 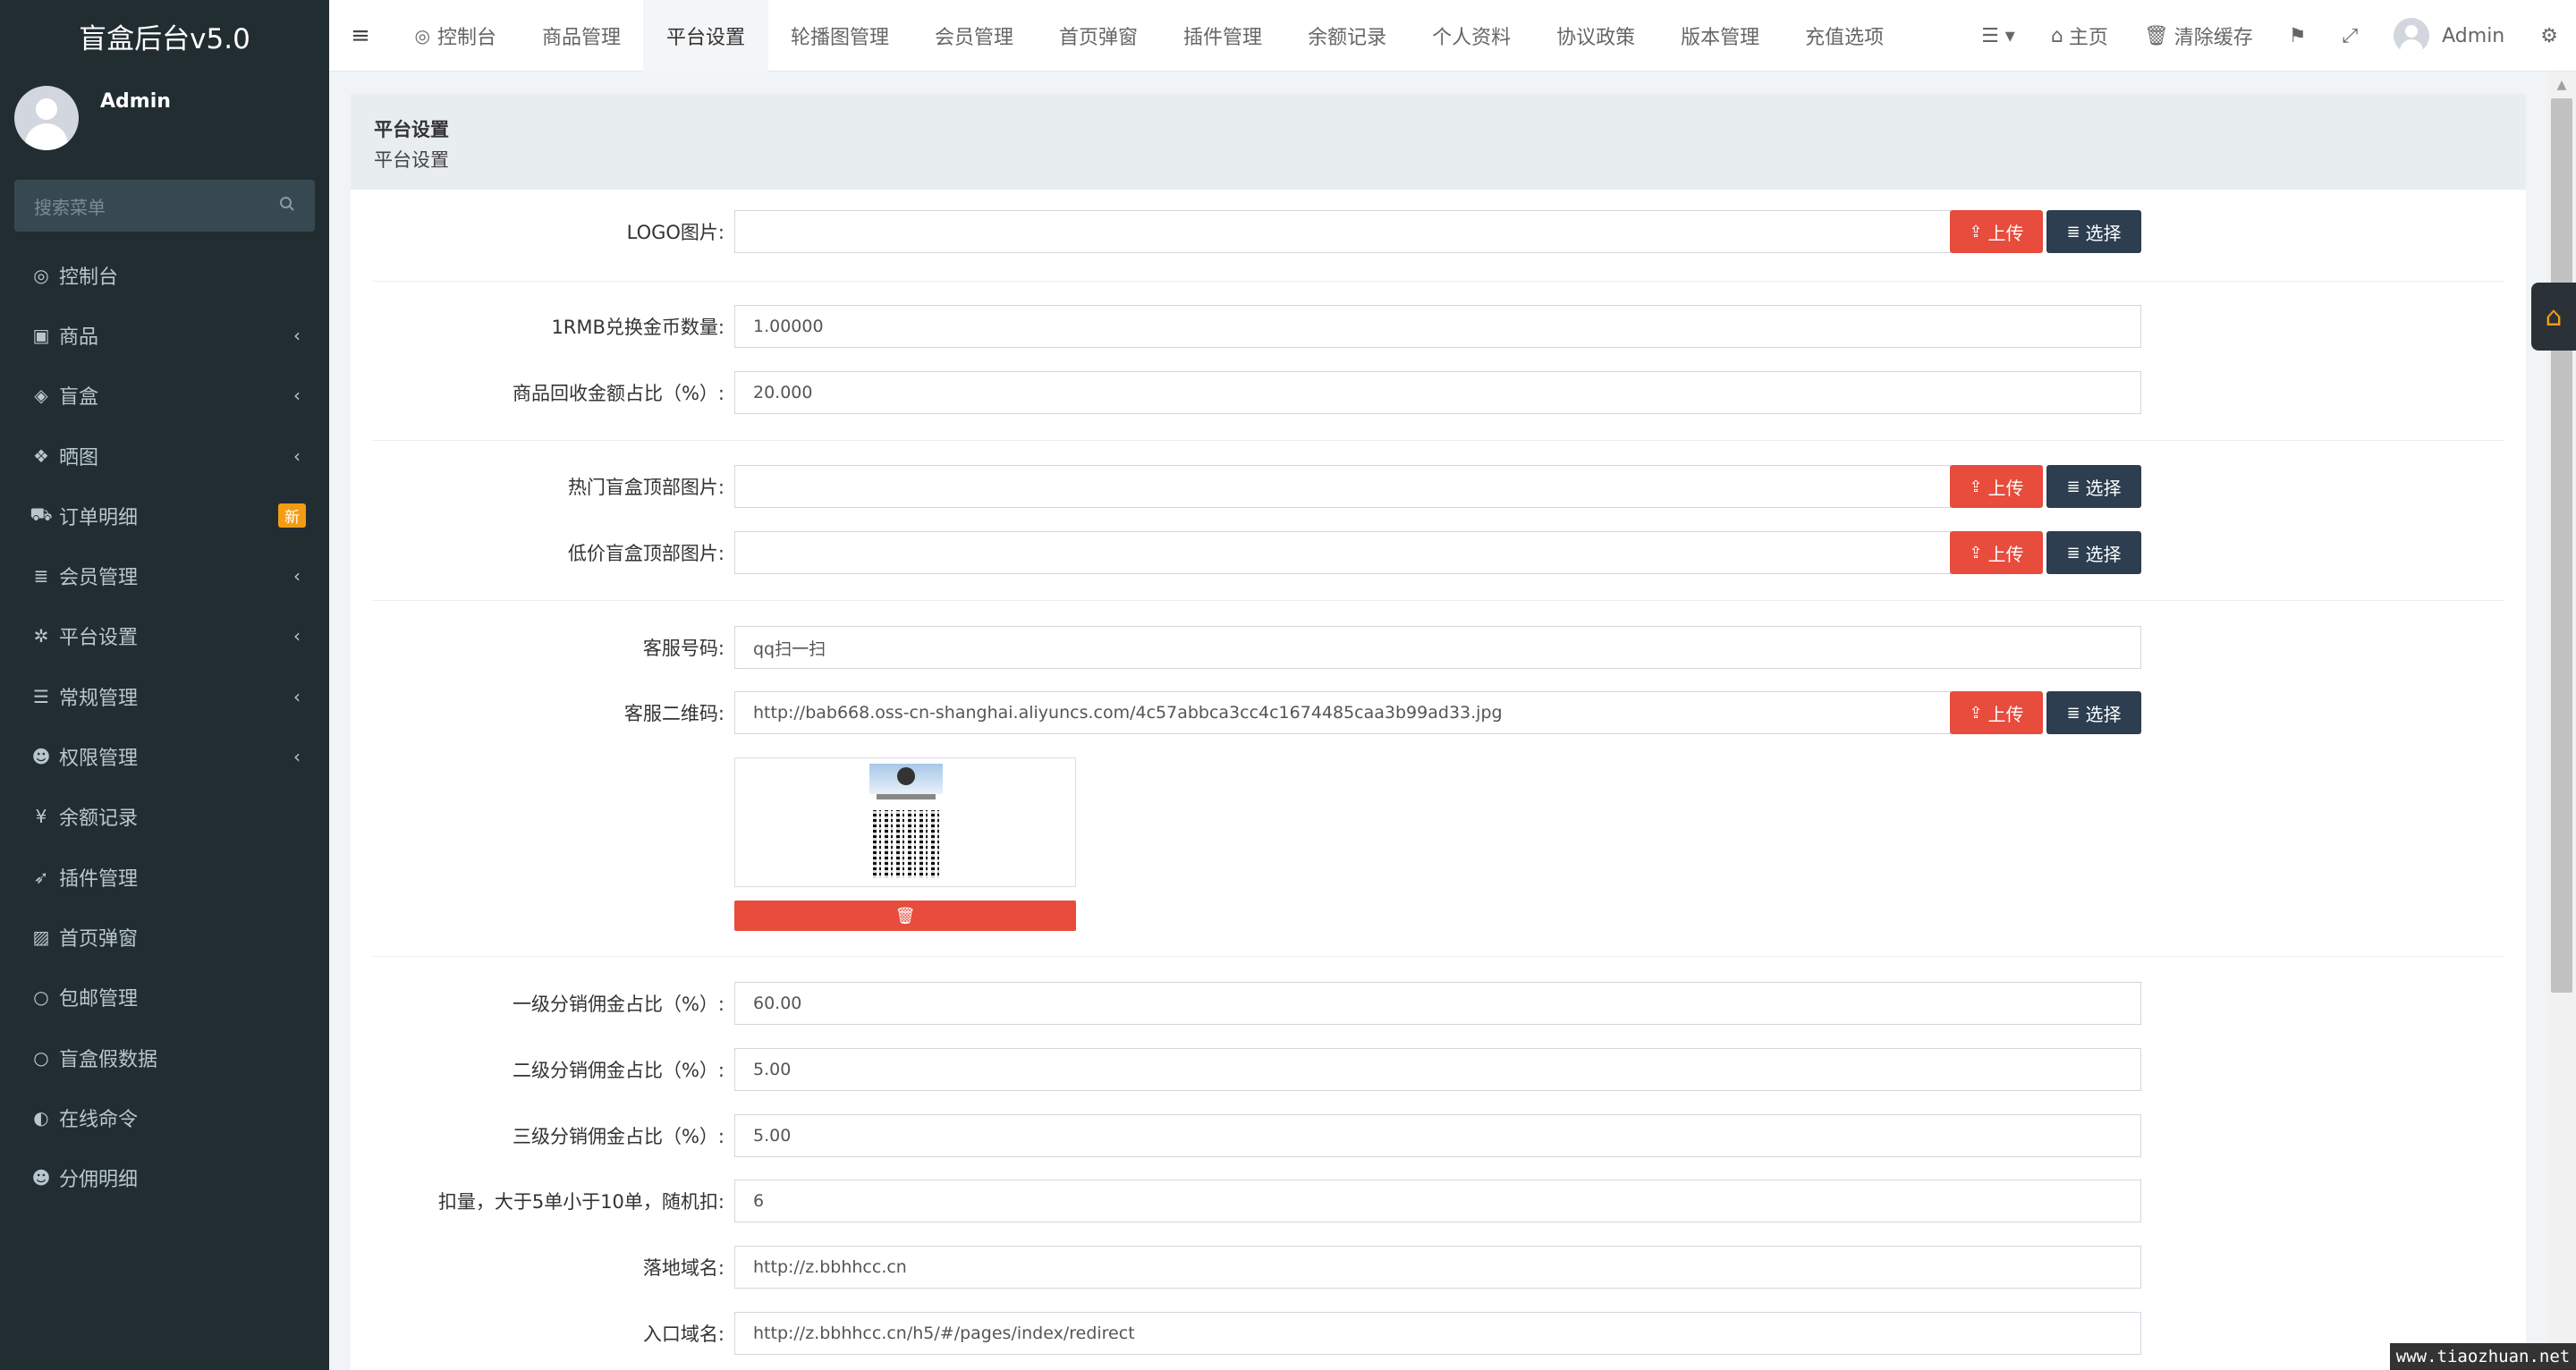 What do you see at coordinates (287, 205) in the screenshot?
I see `search-icon` at bounding box center [287, 205].